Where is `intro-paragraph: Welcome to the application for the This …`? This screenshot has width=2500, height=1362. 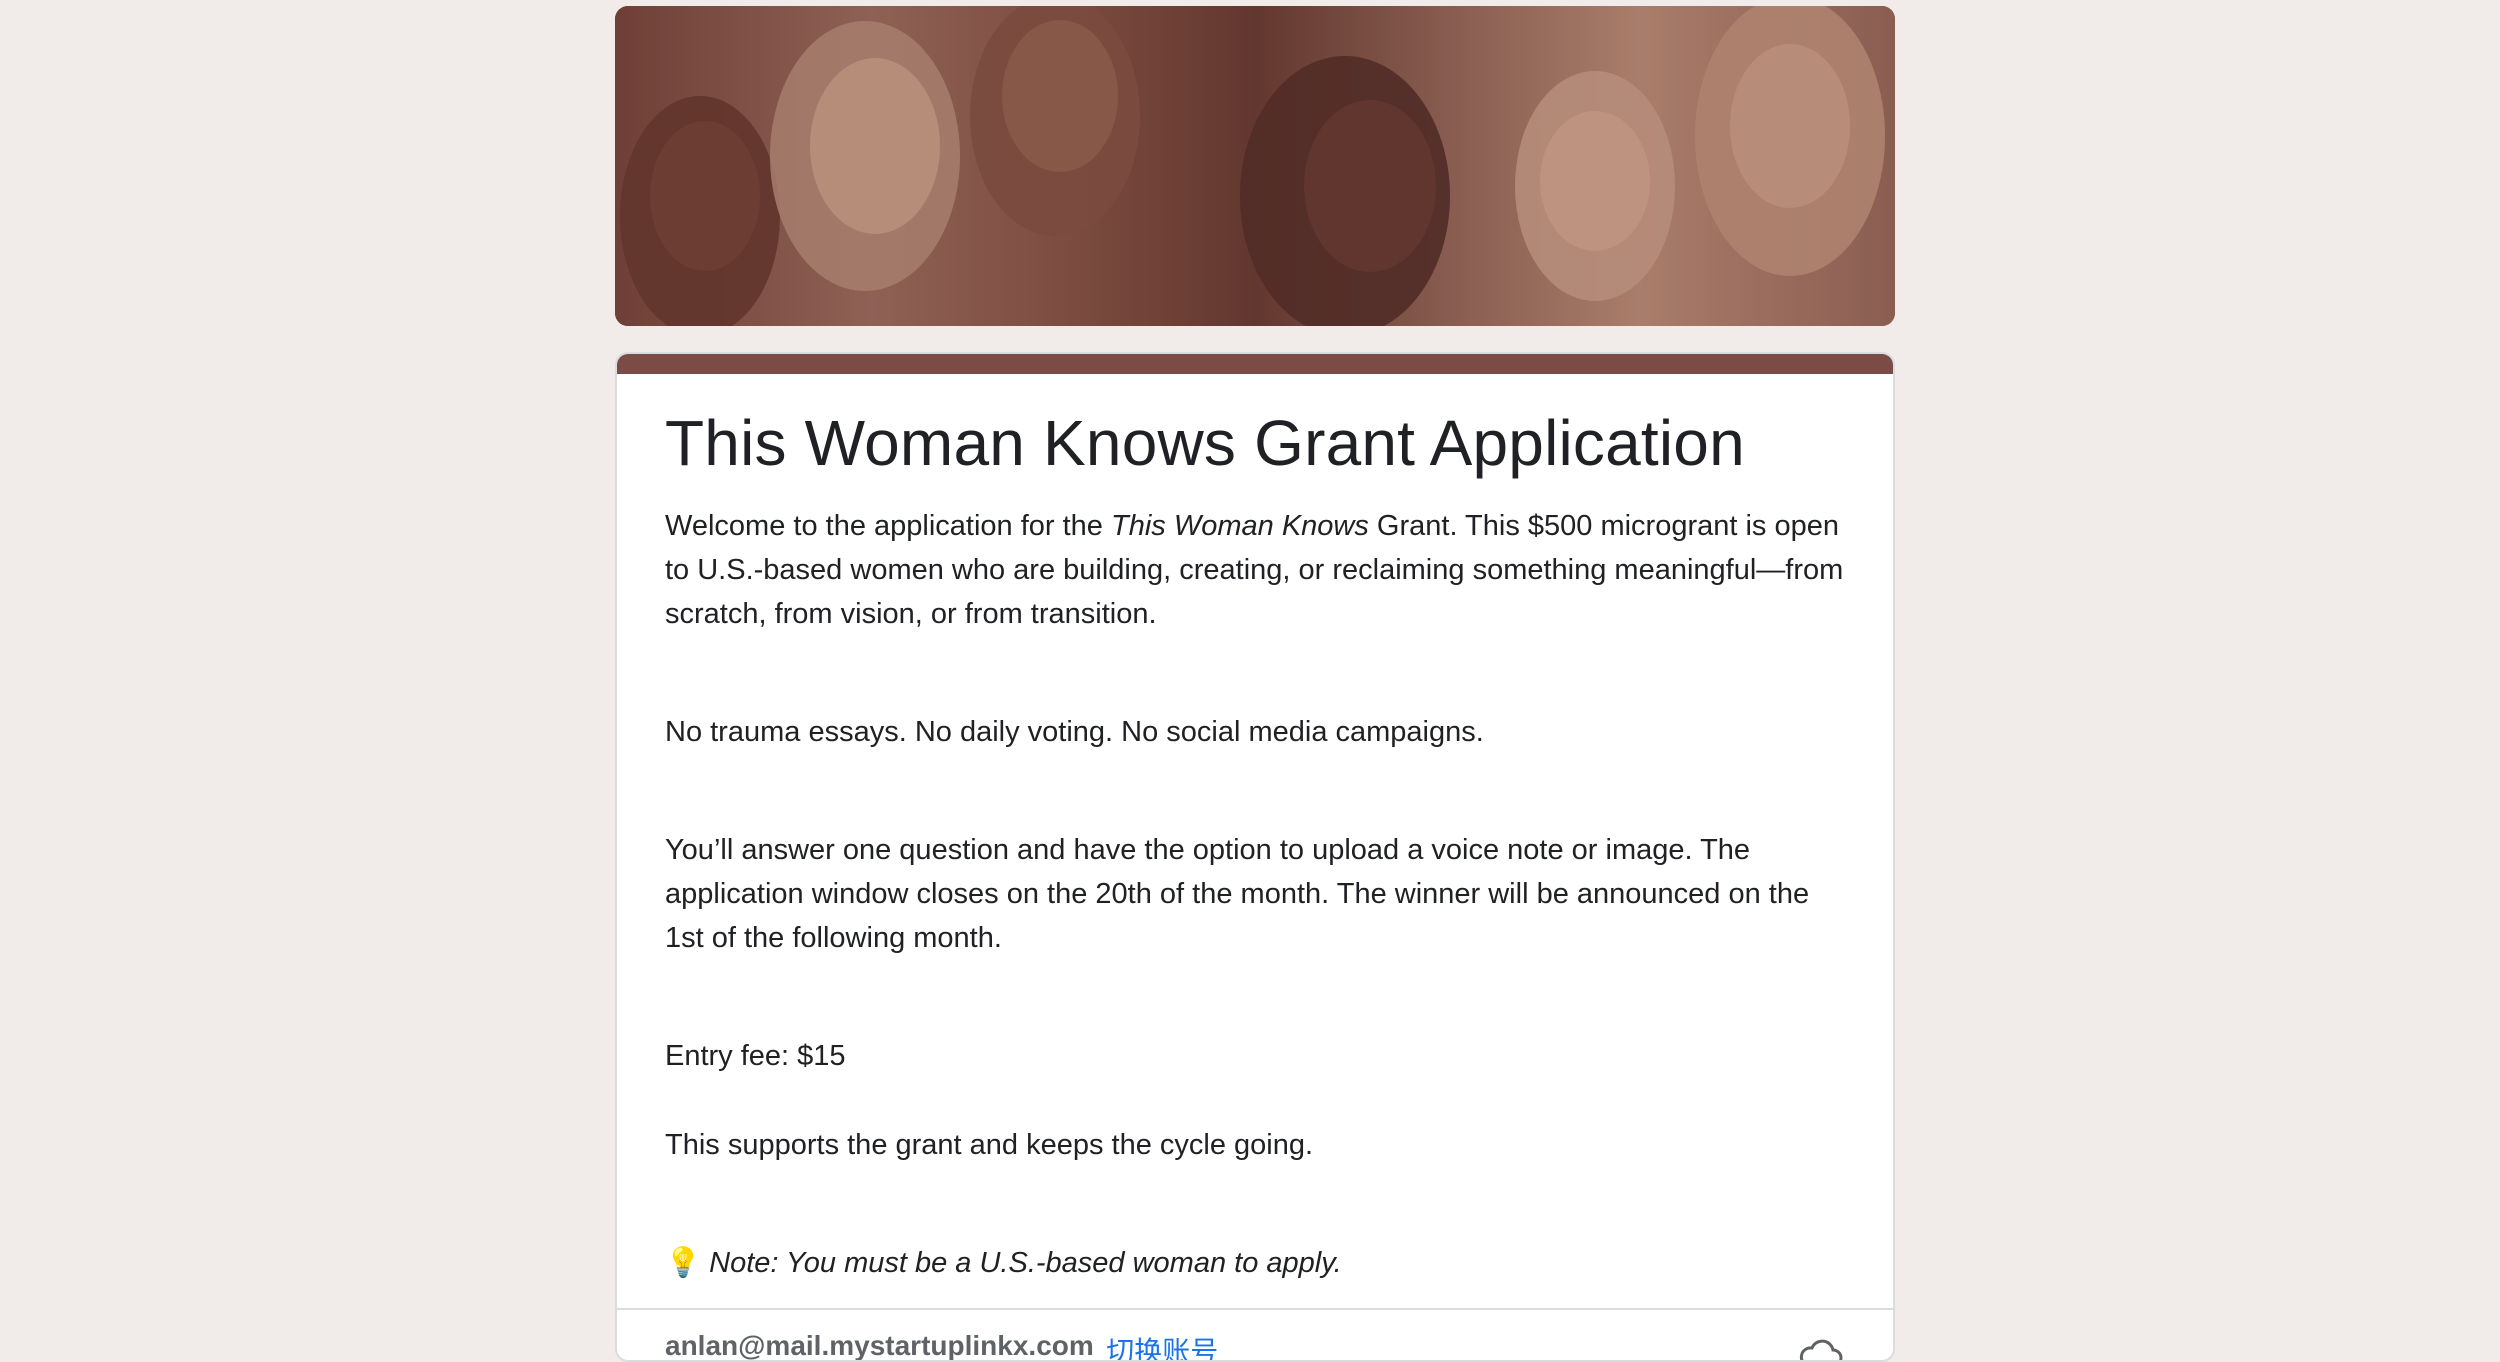 intro-paragraph: Welcome to the application for the This … is located at coordinates (1255, 570).